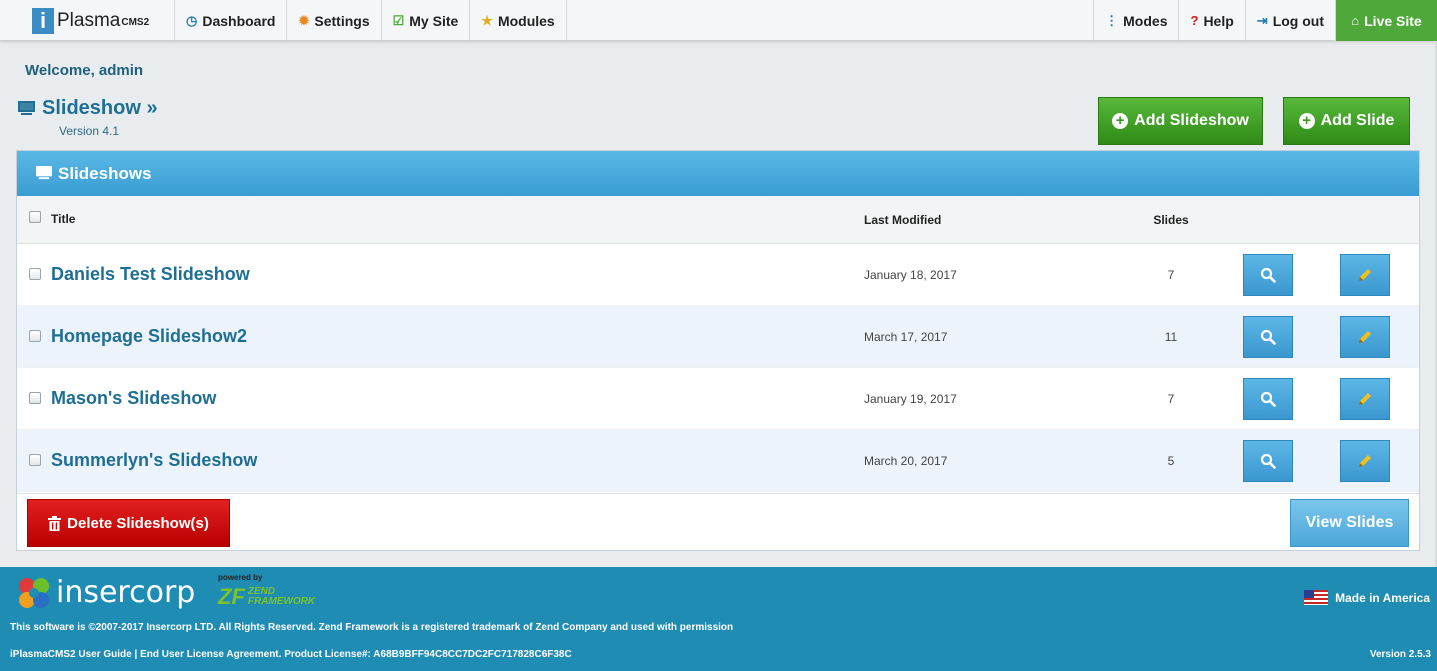 This screenshot has height=671, width=1437. What do you see at coordinates (1191, 120) in the screenshot?
I see `add-slideshow-label: Add Slideshow` at bounding box center [1191, 120].